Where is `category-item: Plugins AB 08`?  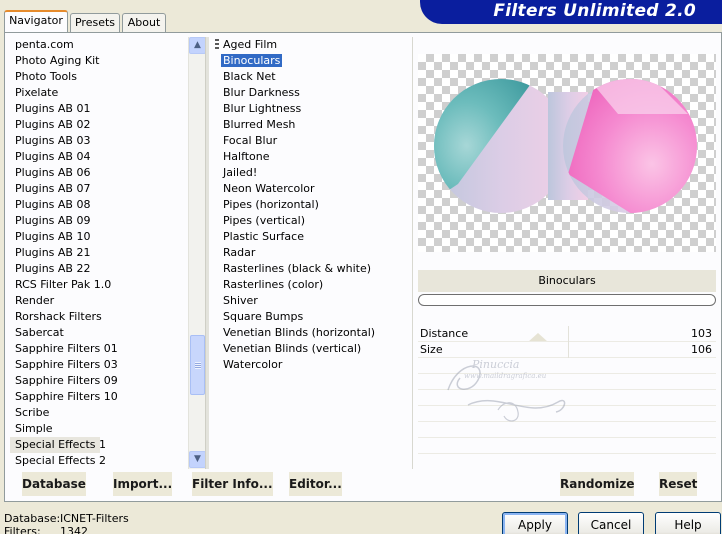 category-item: Plugins AB 08 is located at coordinates (99, 205).